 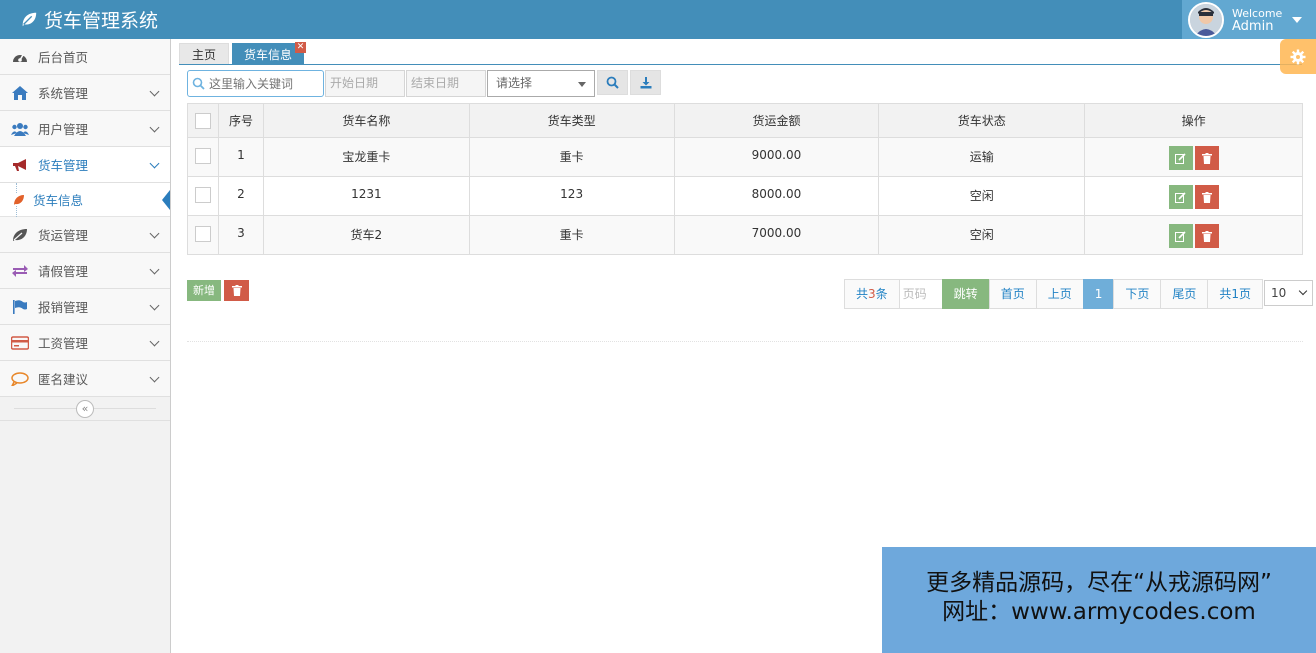 What do you see at coordinates (20, 271) in the screenshot?
I see `exchange-icon` at bounding box center [20, 271].